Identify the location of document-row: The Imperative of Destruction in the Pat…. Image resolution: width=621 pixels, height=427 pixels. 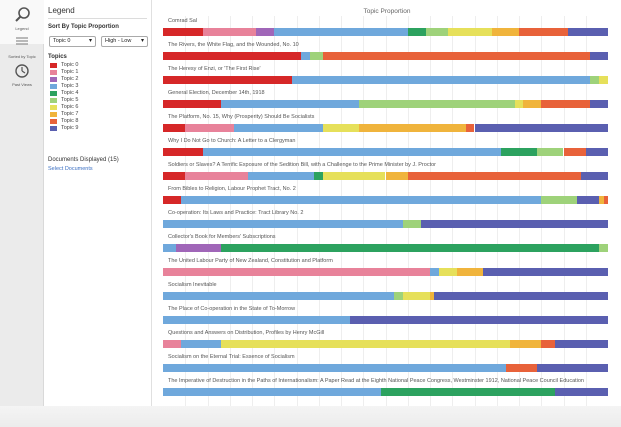
(385, 388).